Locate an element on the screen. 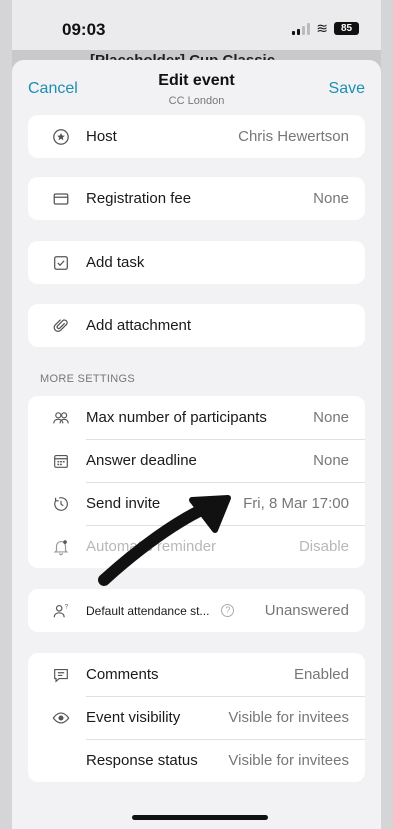 This screenshot has width=393, height=829. eye-icon is located at coordinates (61, 718).